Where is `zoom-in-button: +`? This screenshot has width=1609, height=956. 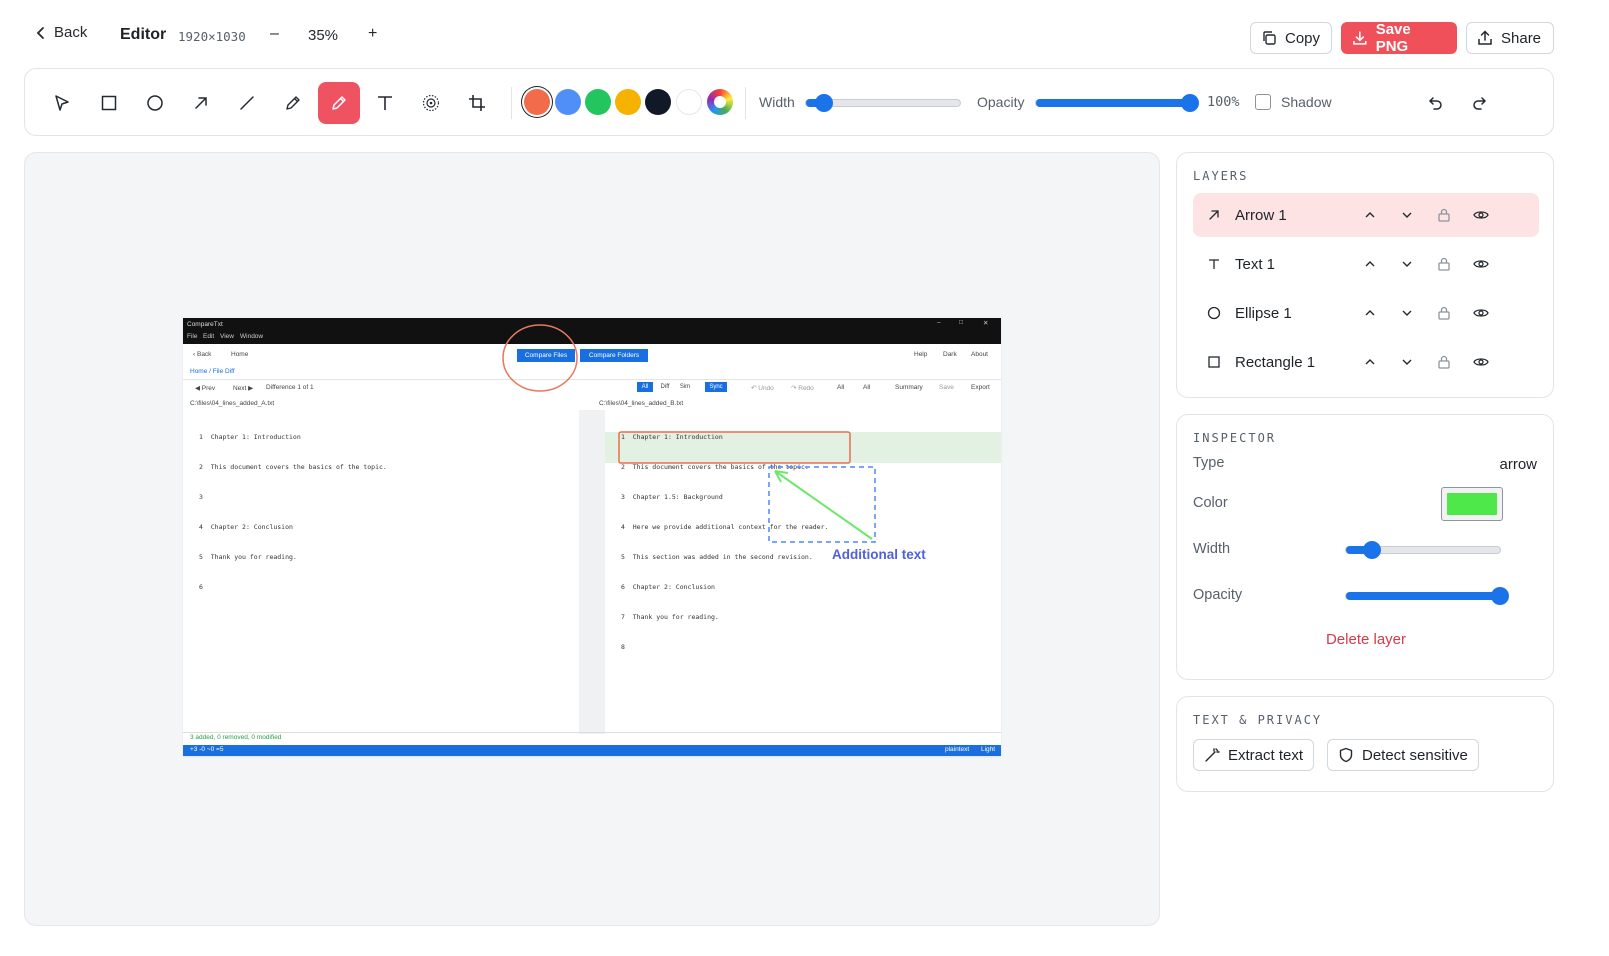
zoom-in-button: + is located at coordinates (372, 34).